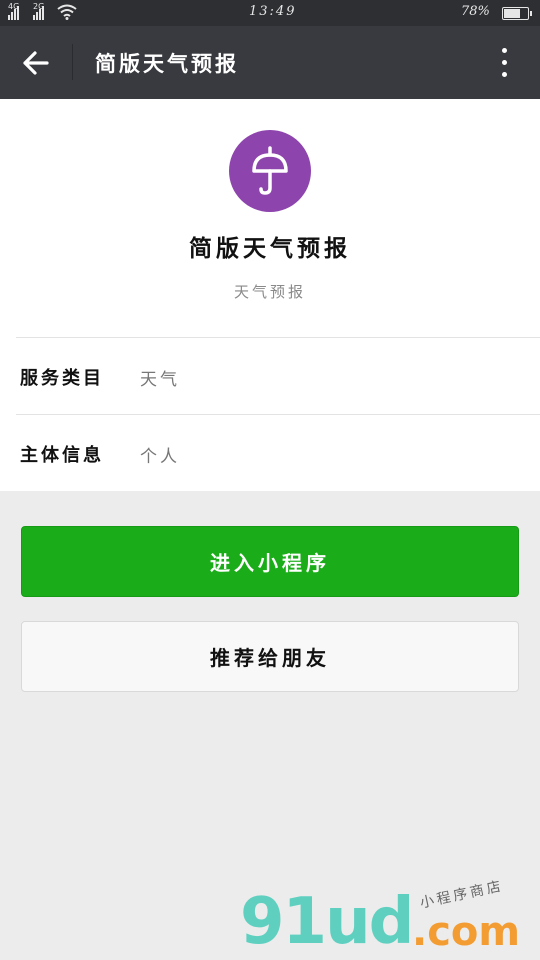 Image resolution: width=540 pixels, height=960 pixels. Describe the element at coordinates (270, 376) in the screenshot. I see `info-row-service-category: 服务类目 天气` at that location.